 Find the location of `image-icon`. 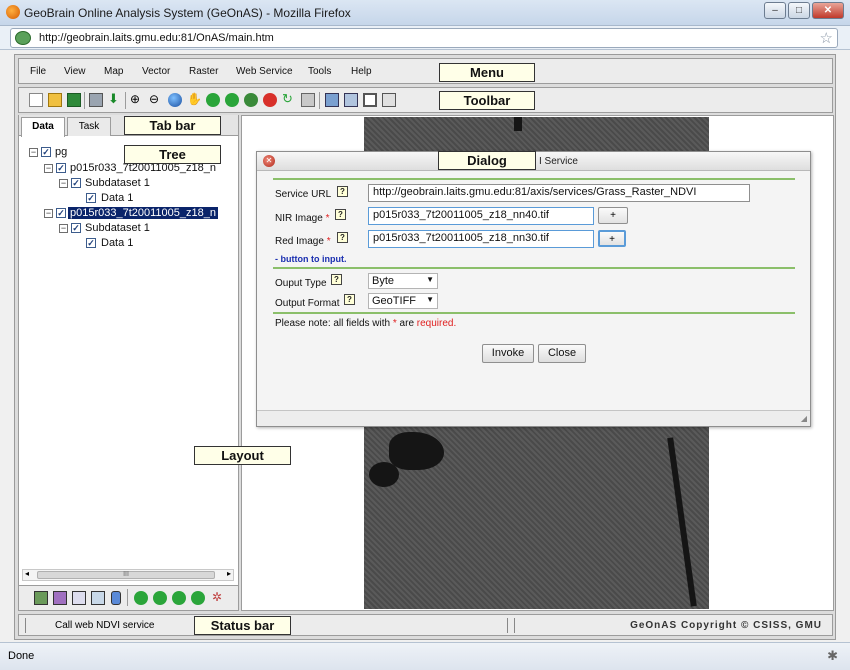

image-icon is located at coordinates (332, 100).